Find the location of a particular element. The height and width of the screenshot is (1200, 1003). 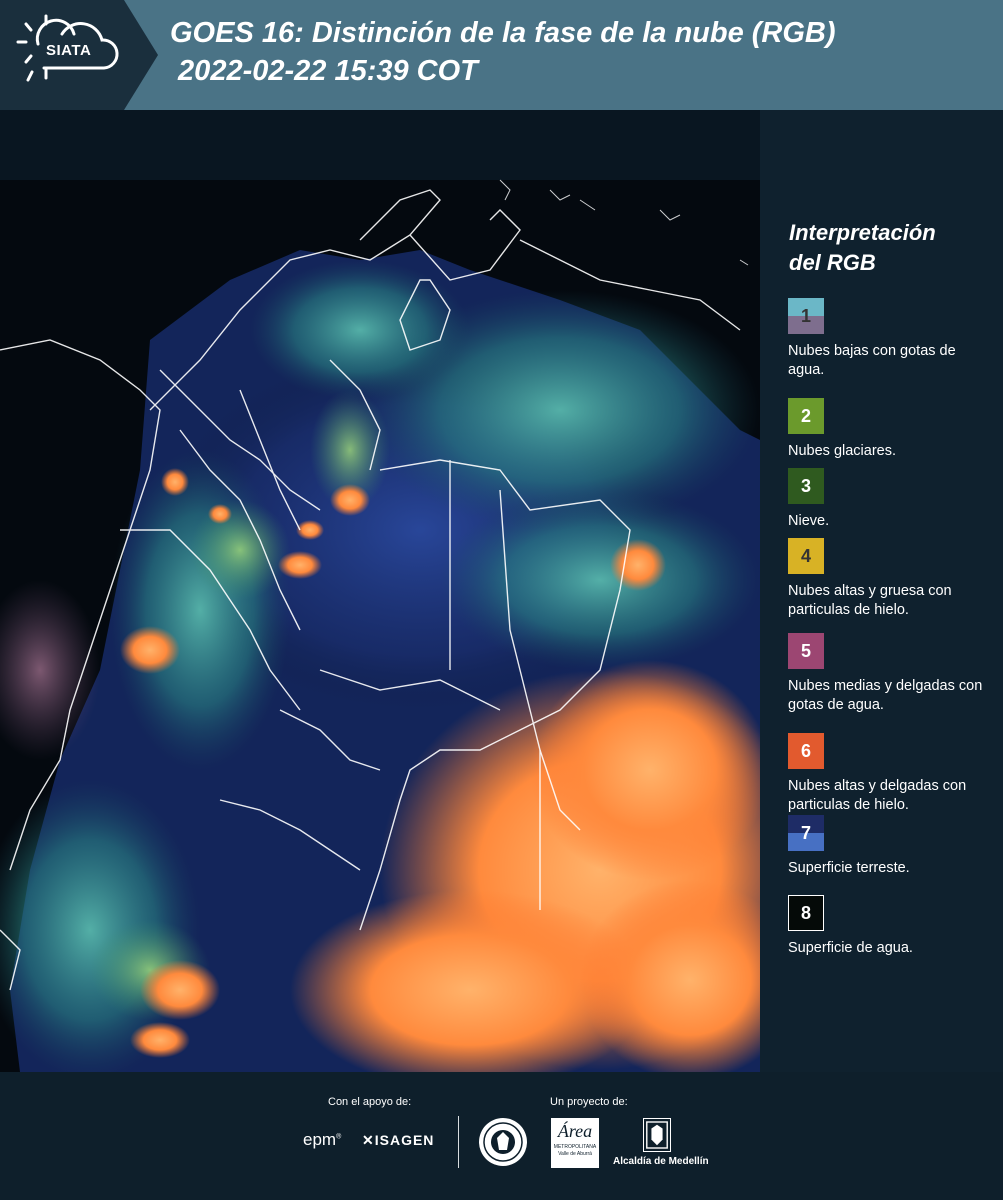

legend-swatch: 2 is located at coordinates (806, 416).